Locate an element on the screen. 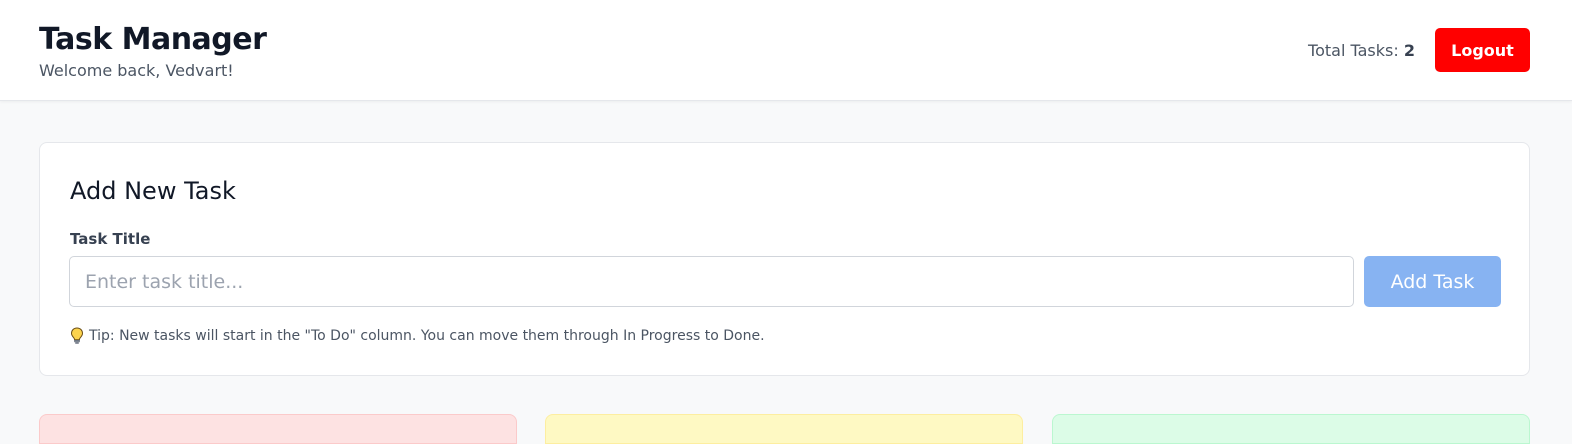 The image size is (1572, 444). welcome-message: Welcome back, Vedvart! is located at coordinates (136, 70).